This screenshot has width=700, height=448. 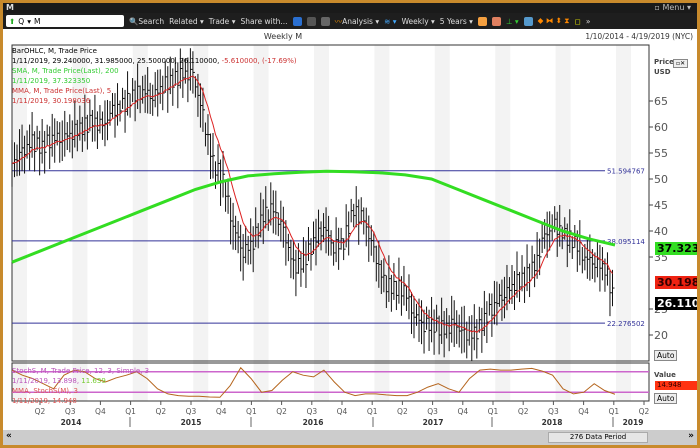 I want to click on year-label: 2014, so click(x=71, y=422).